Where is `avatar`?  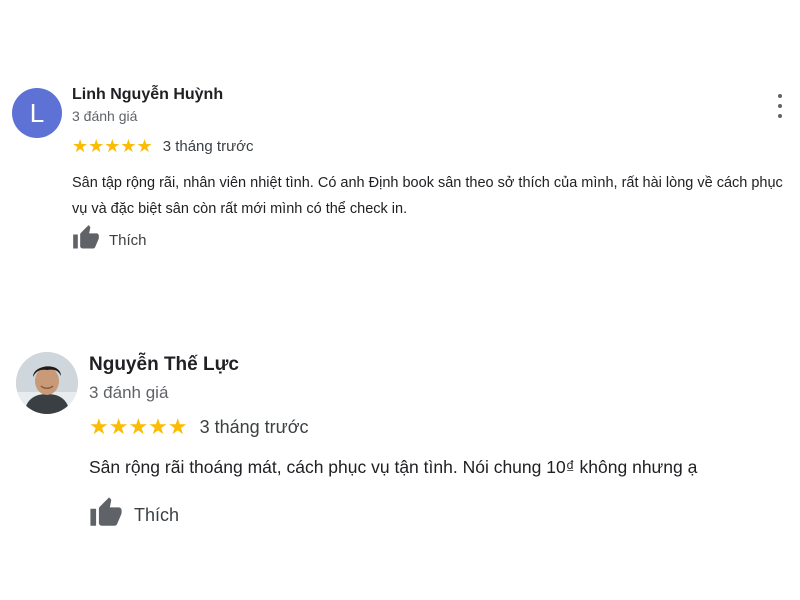
avatar is located at coordinates (47, 383).